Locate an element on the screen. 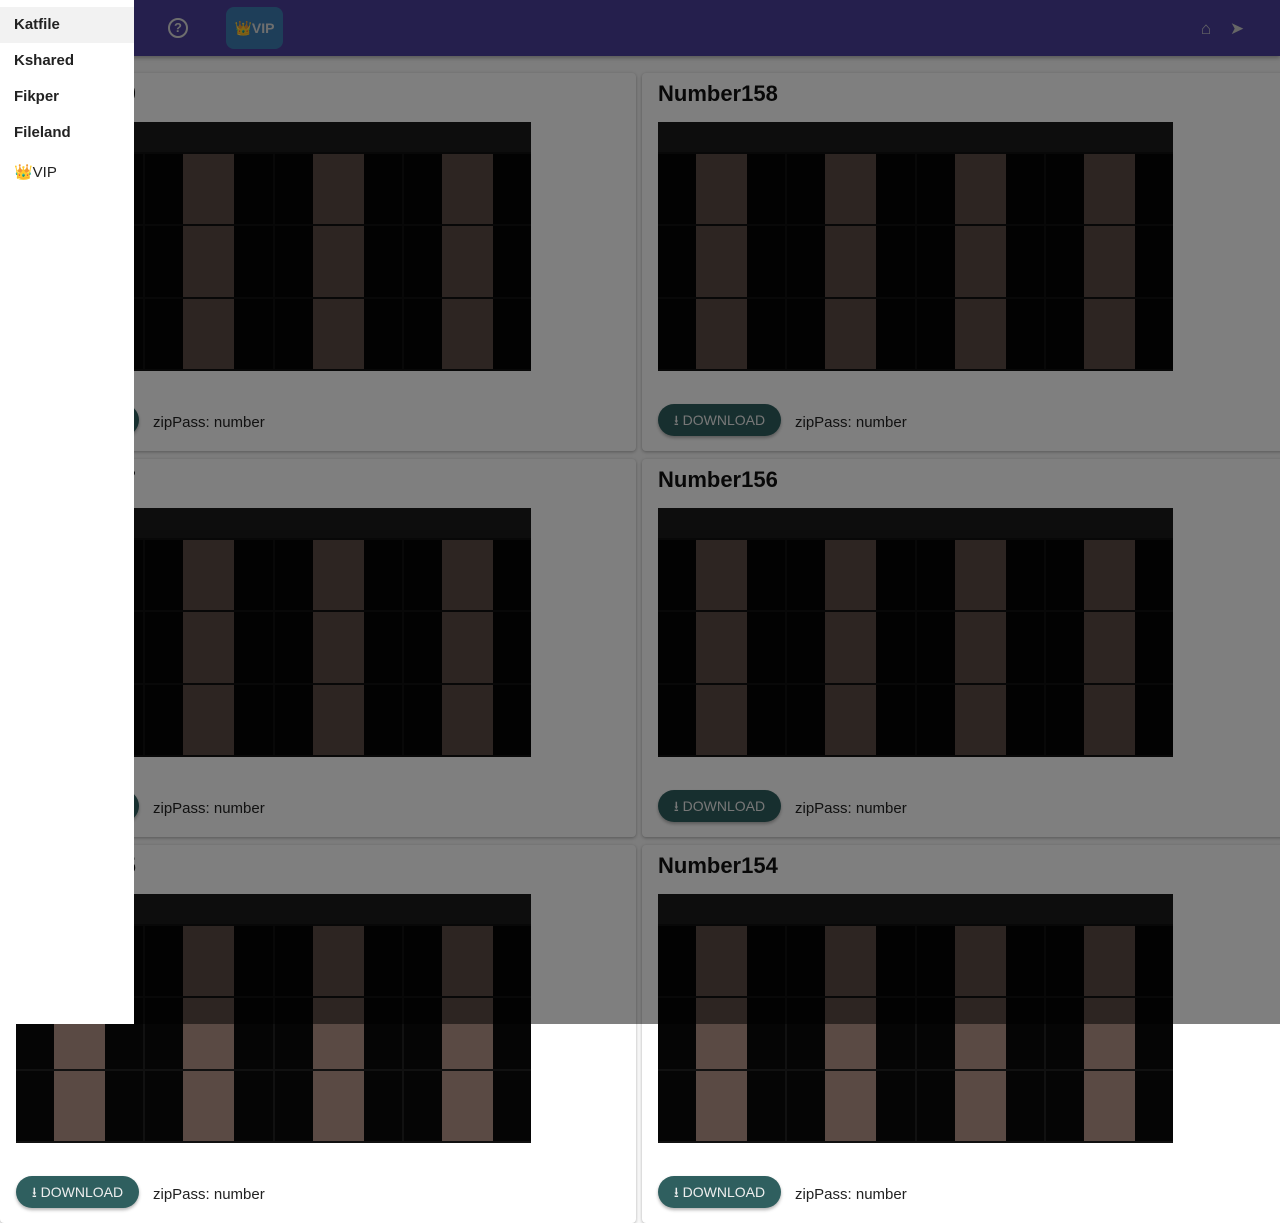  side-drawer: Katfile Kshared Fikper Fileland 👑VIP is located at coordinates (67, 512).